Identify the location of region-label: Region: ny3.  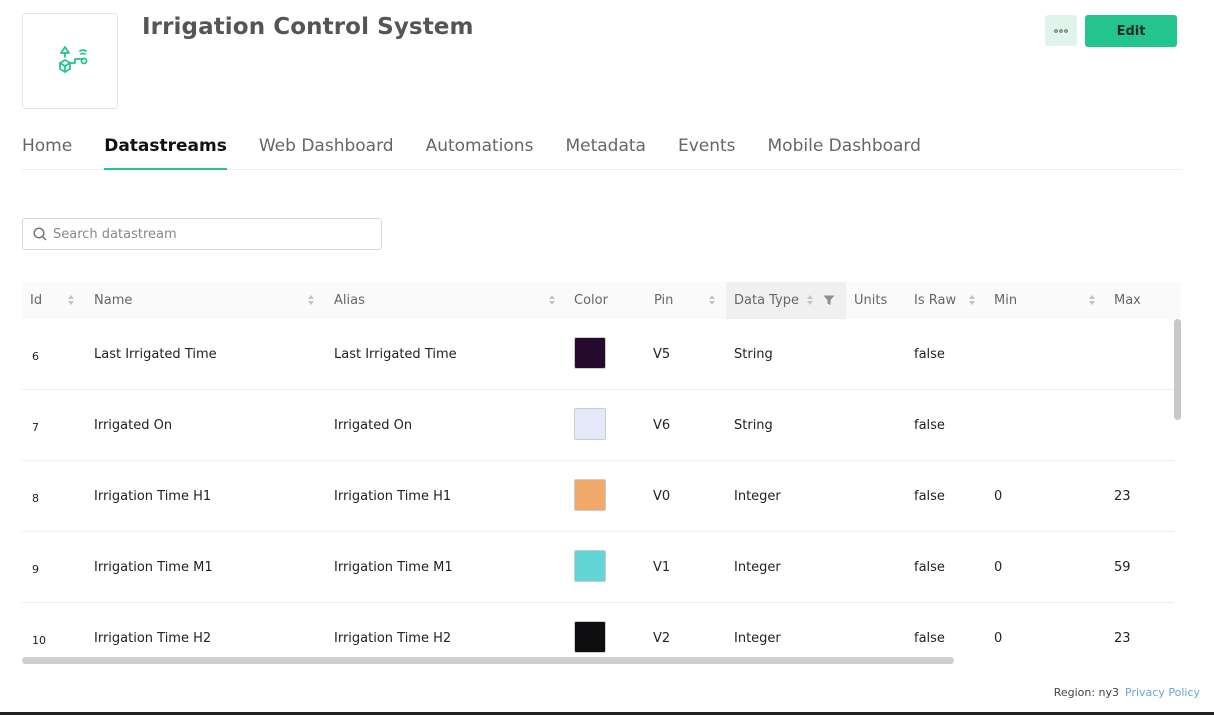
(1086, 692).